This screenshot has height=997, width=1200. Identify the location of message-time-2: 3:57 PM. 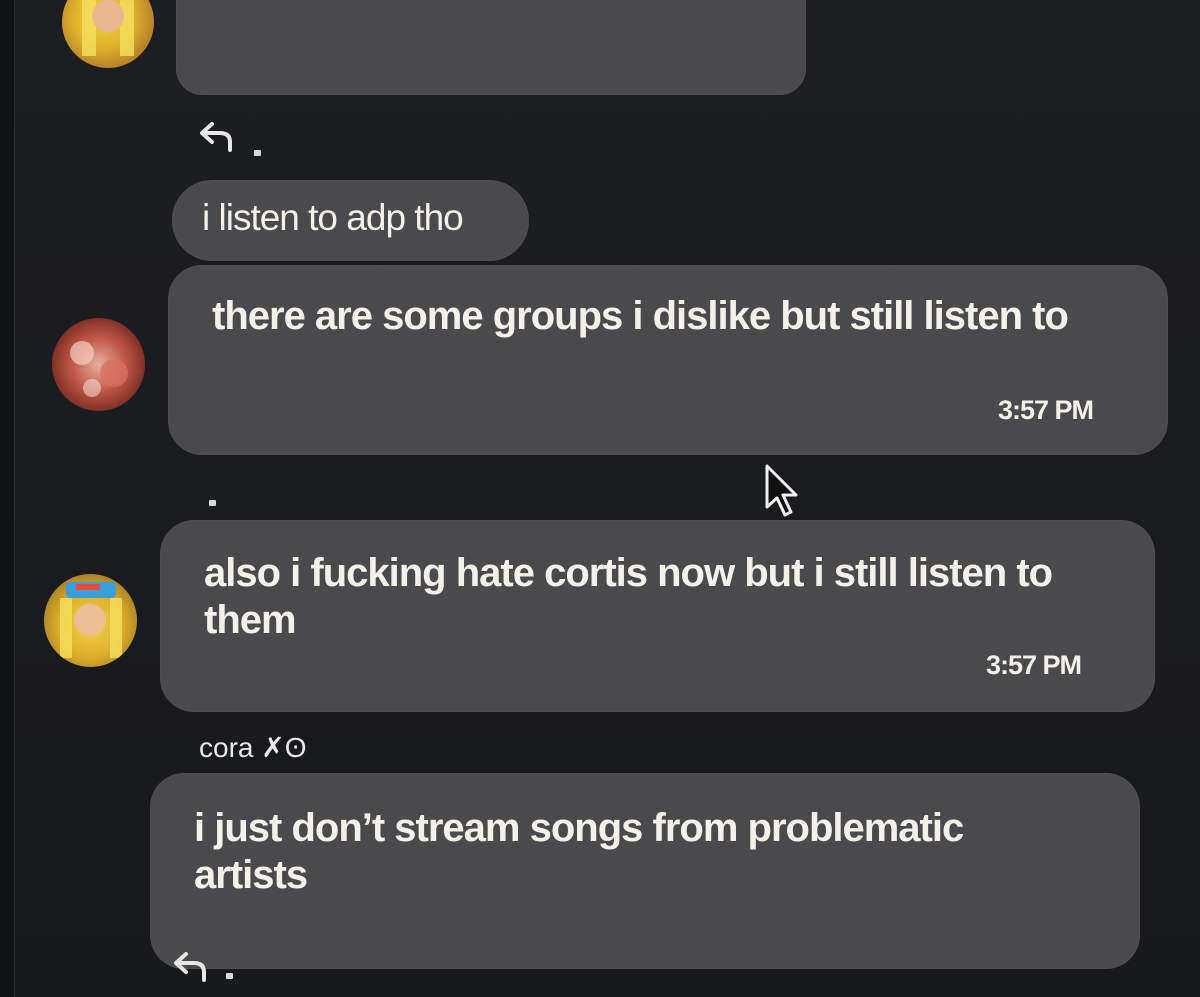
(1046, 410).